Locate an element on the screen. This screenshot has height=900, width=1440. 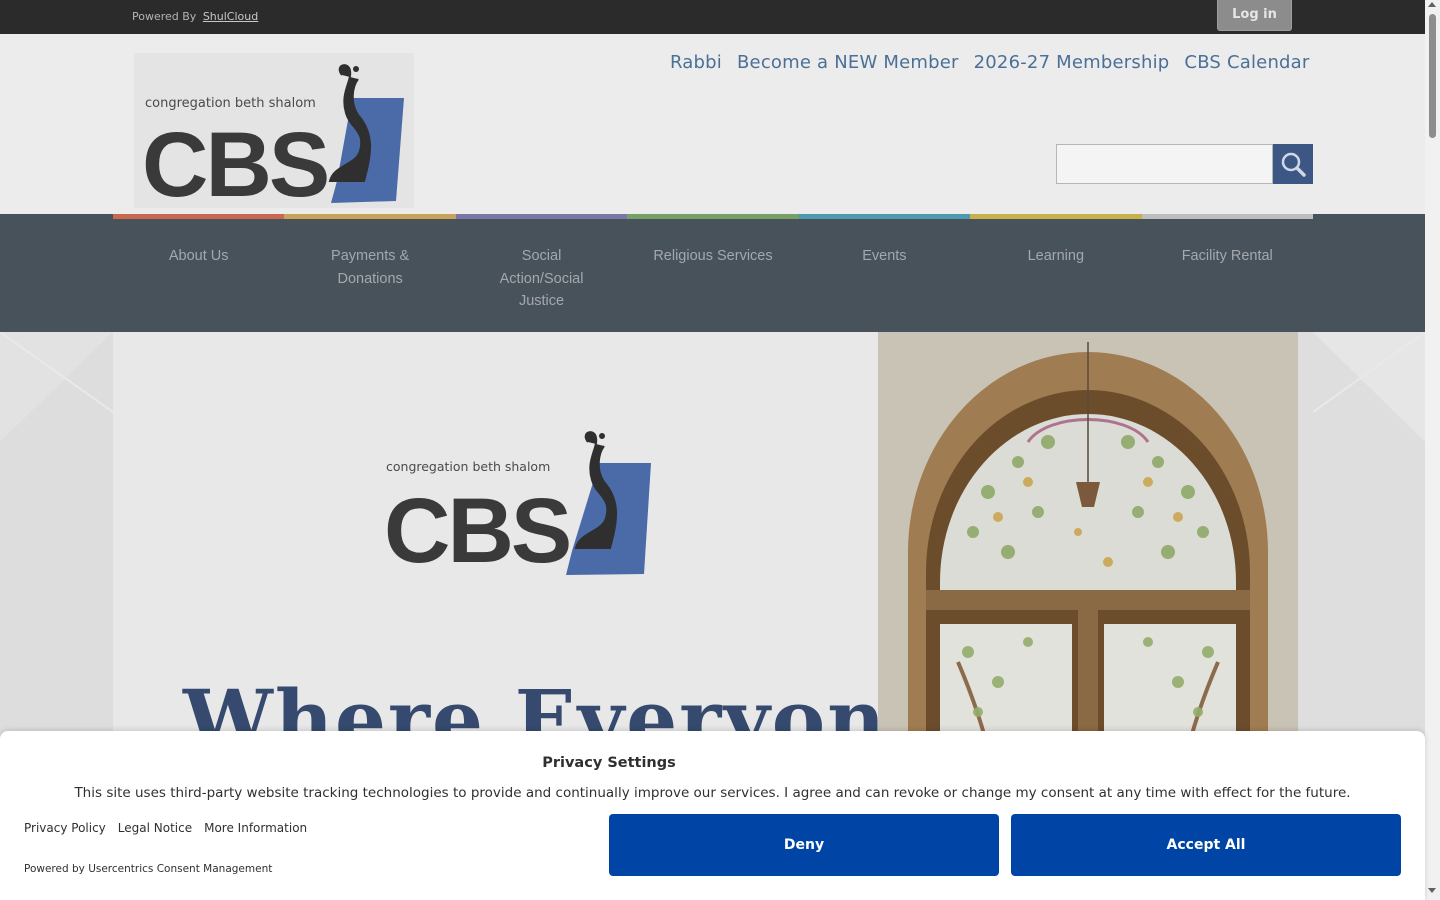
hero-logo-icon: congregation beth shalom CBS is located at coordinates (517, 503).